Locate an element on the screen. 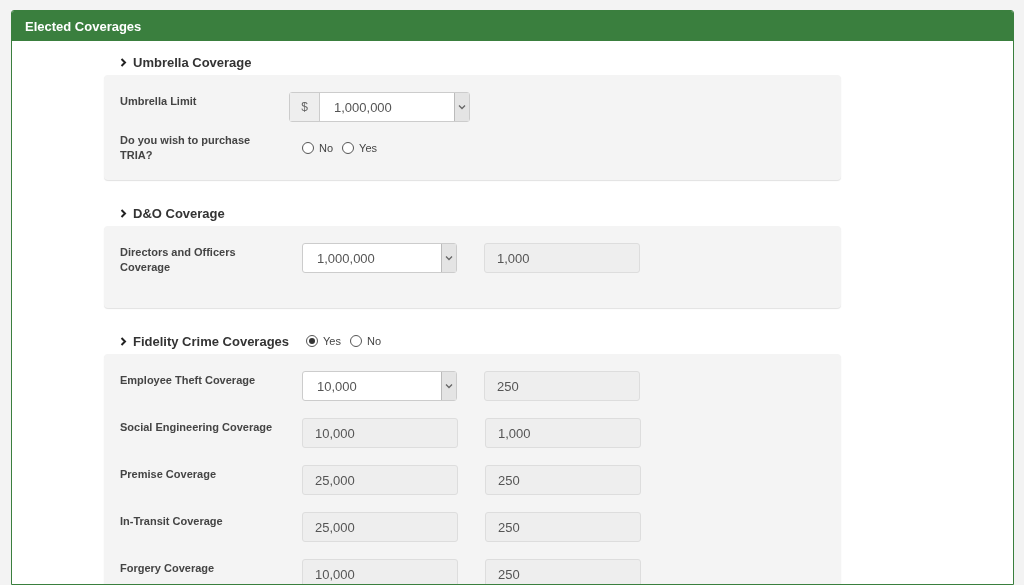 This screenshot has height=585, width=1024. select-field: $ 1,000,000 is located at coordinates (379, 107).